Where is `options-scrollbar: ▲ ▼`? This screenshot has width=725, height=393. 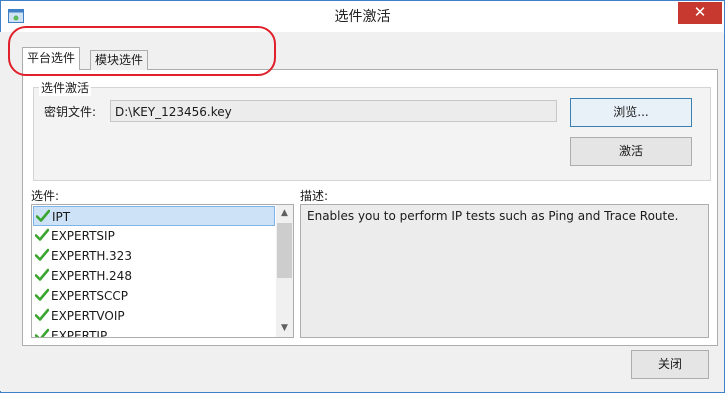 options-scrollbar: ▲ ▼ is located at coordinates (284, 271).